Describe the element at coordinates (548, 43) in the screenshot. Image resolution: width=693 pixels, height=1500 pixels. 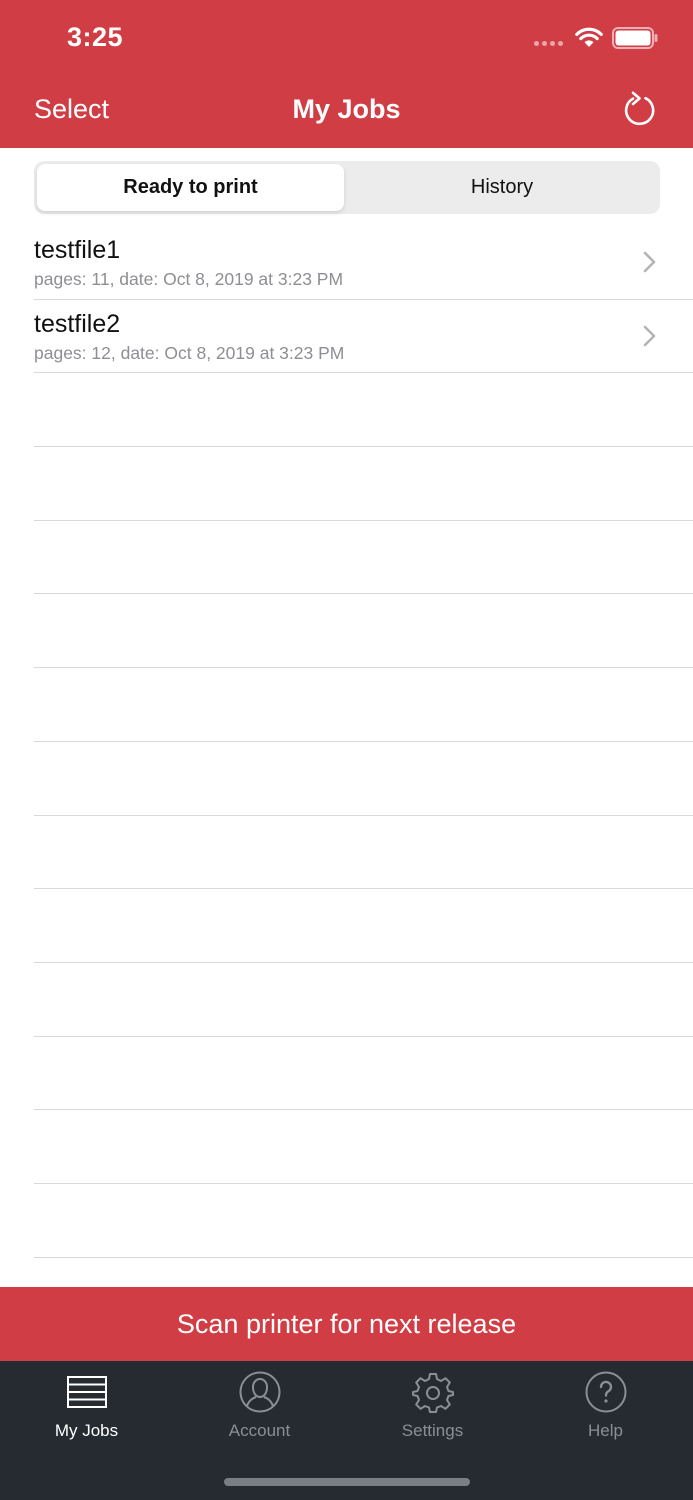
I see `cellular-signal-icon` at that location.